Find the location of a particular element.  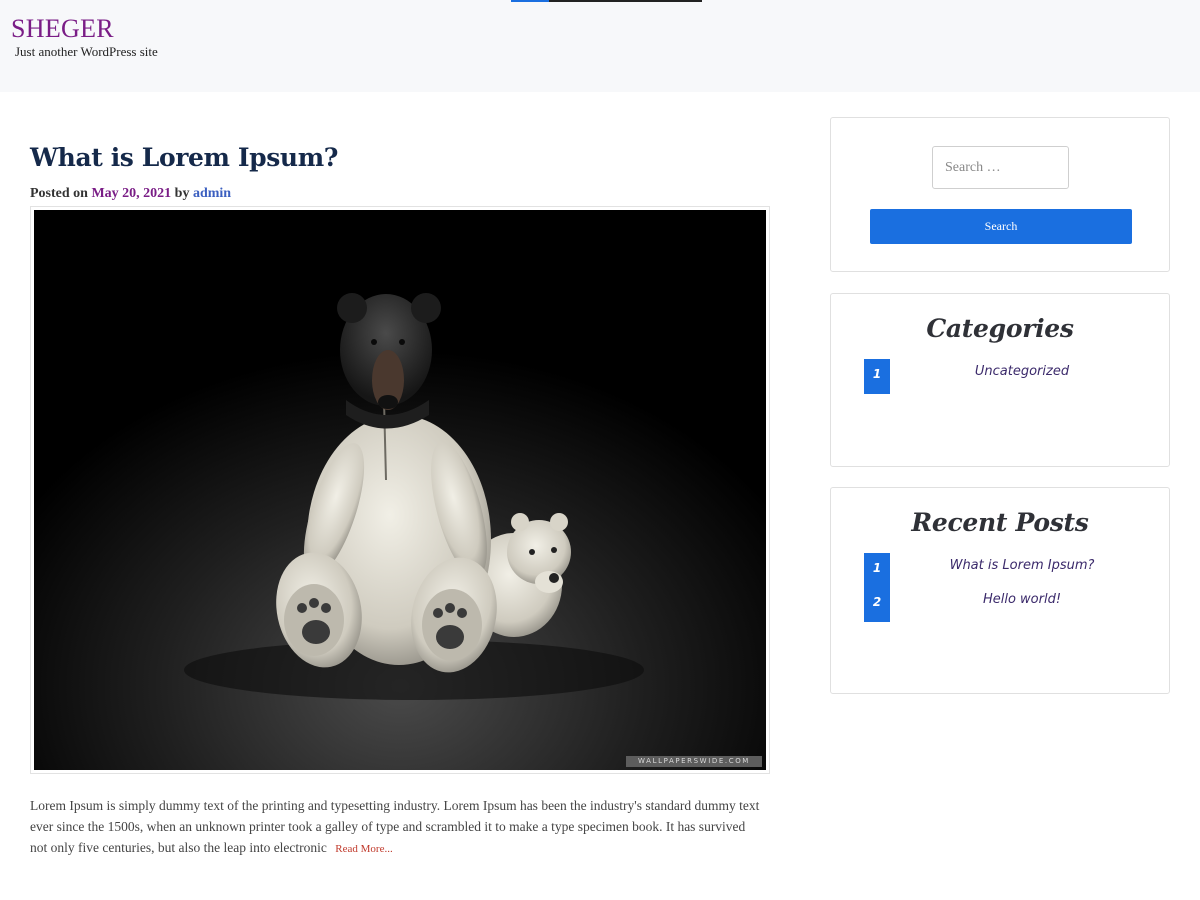

categories-widget: Categories 1 Uncategorized is located at coordinates (1000, 380).